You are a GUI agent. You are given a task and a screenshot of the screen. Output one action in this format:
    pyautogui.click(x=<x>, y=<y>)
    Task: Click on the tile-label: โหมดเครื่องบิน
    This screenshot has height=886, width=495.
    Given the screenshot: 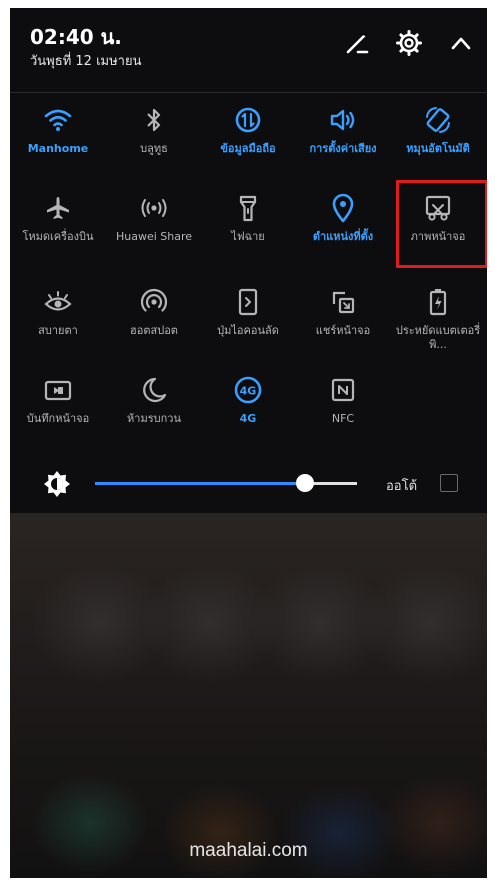 What is the action you would take?
    pyautogui.click(x=58, y=236)
    